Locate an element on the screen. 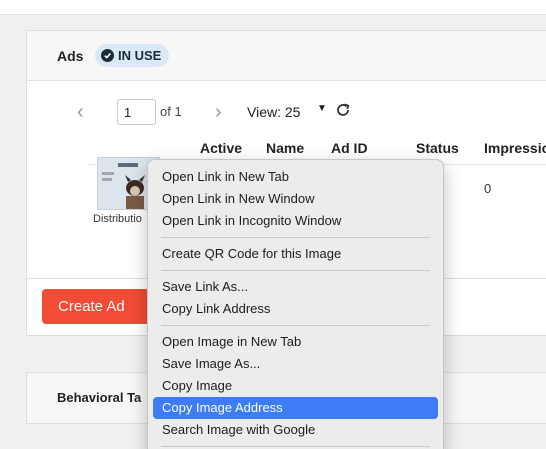 This screenshot has height=449, width=546. col-ad-id: Ad ID is located at coordinates (349, 148).